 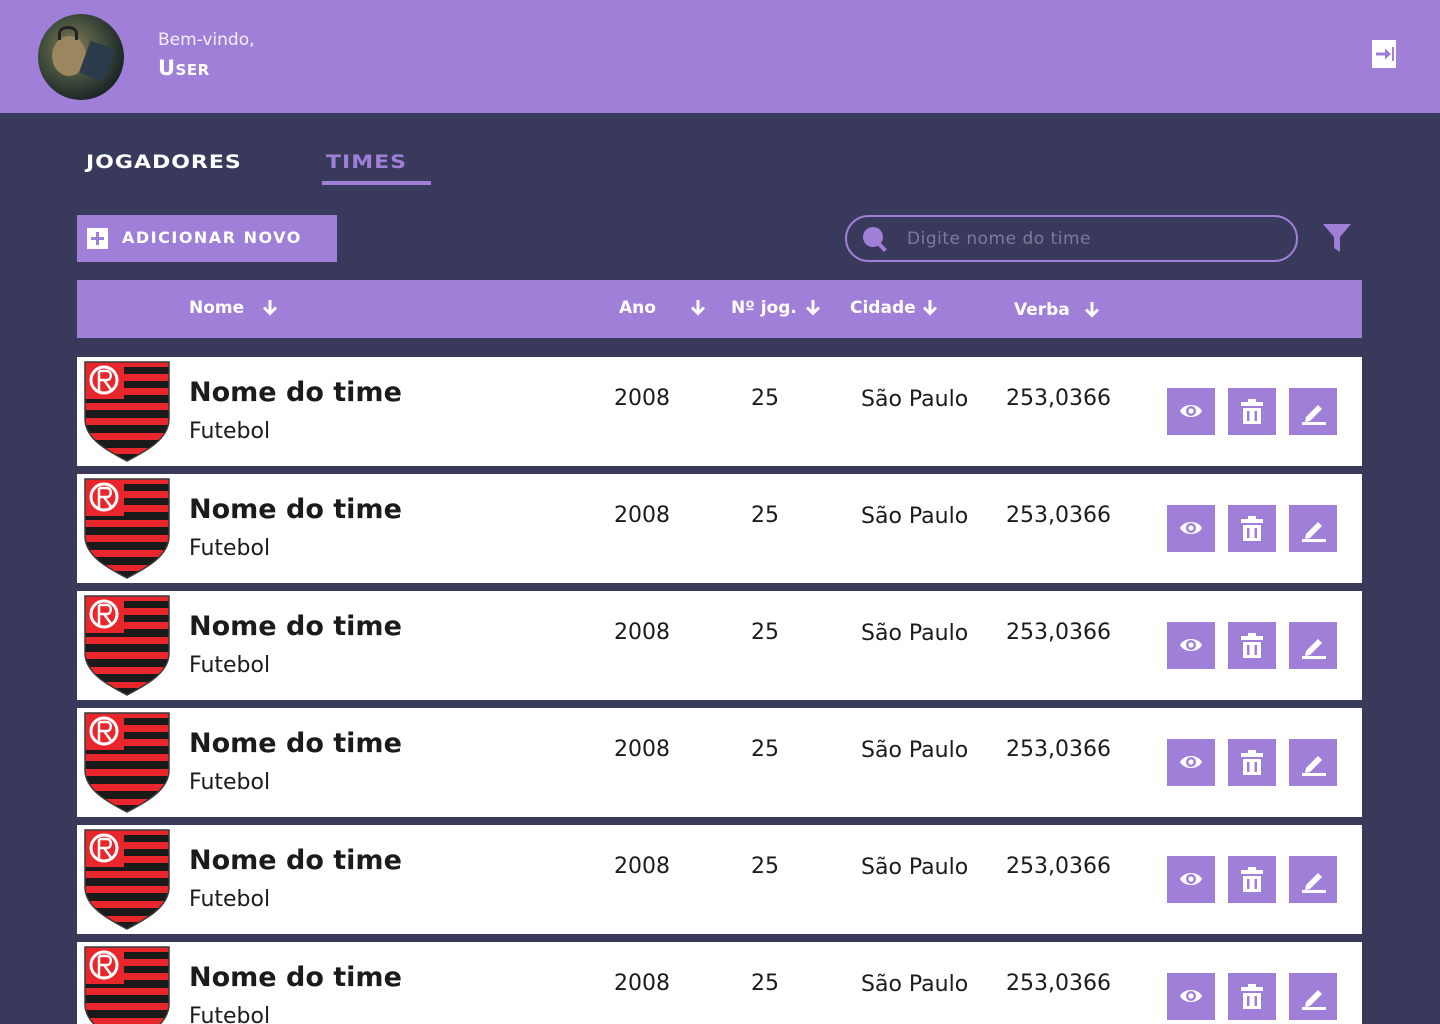 What do you see at coordinates (366, 162) in the screenshot?
I see `tab-times: TIMES` at bounding box center [366, 162].